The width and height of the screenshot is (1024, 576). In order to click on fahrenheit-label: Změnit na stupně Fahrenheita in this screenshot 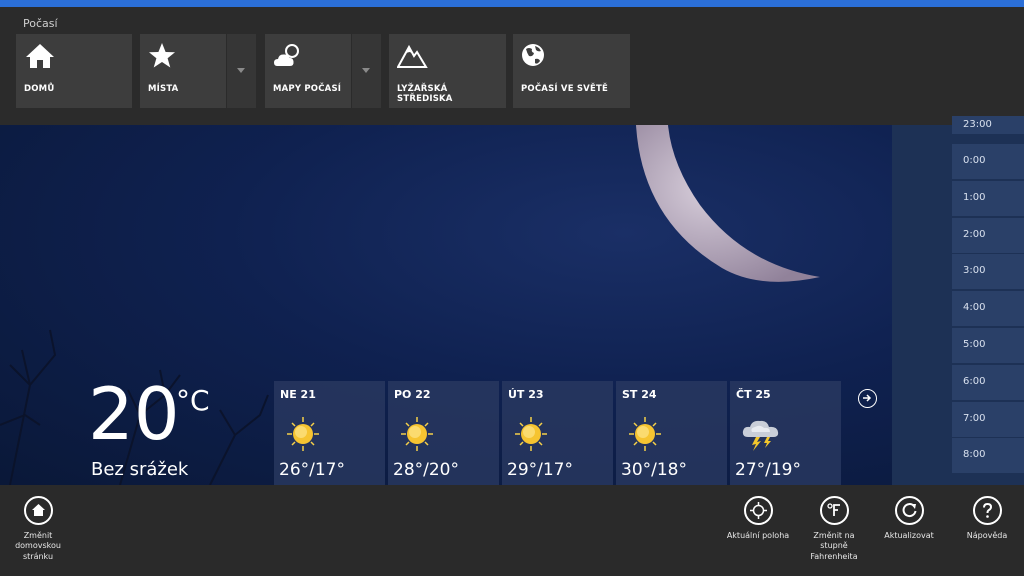, I will do `click(834, 546)`.